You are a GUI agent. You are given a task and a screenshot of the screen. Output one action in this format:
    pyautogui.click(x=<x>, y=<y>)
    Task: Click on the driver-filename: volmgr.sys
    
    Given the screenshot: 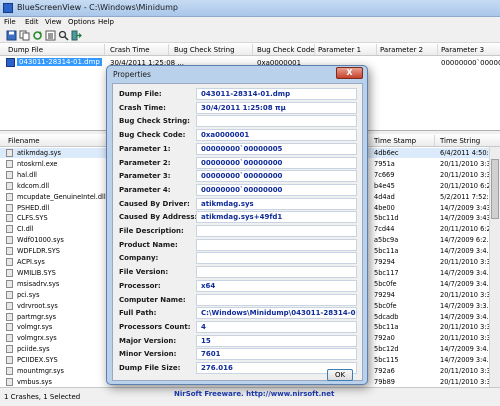 What is the action you would take?
    pyautogui.click(x=35, y=327)
    